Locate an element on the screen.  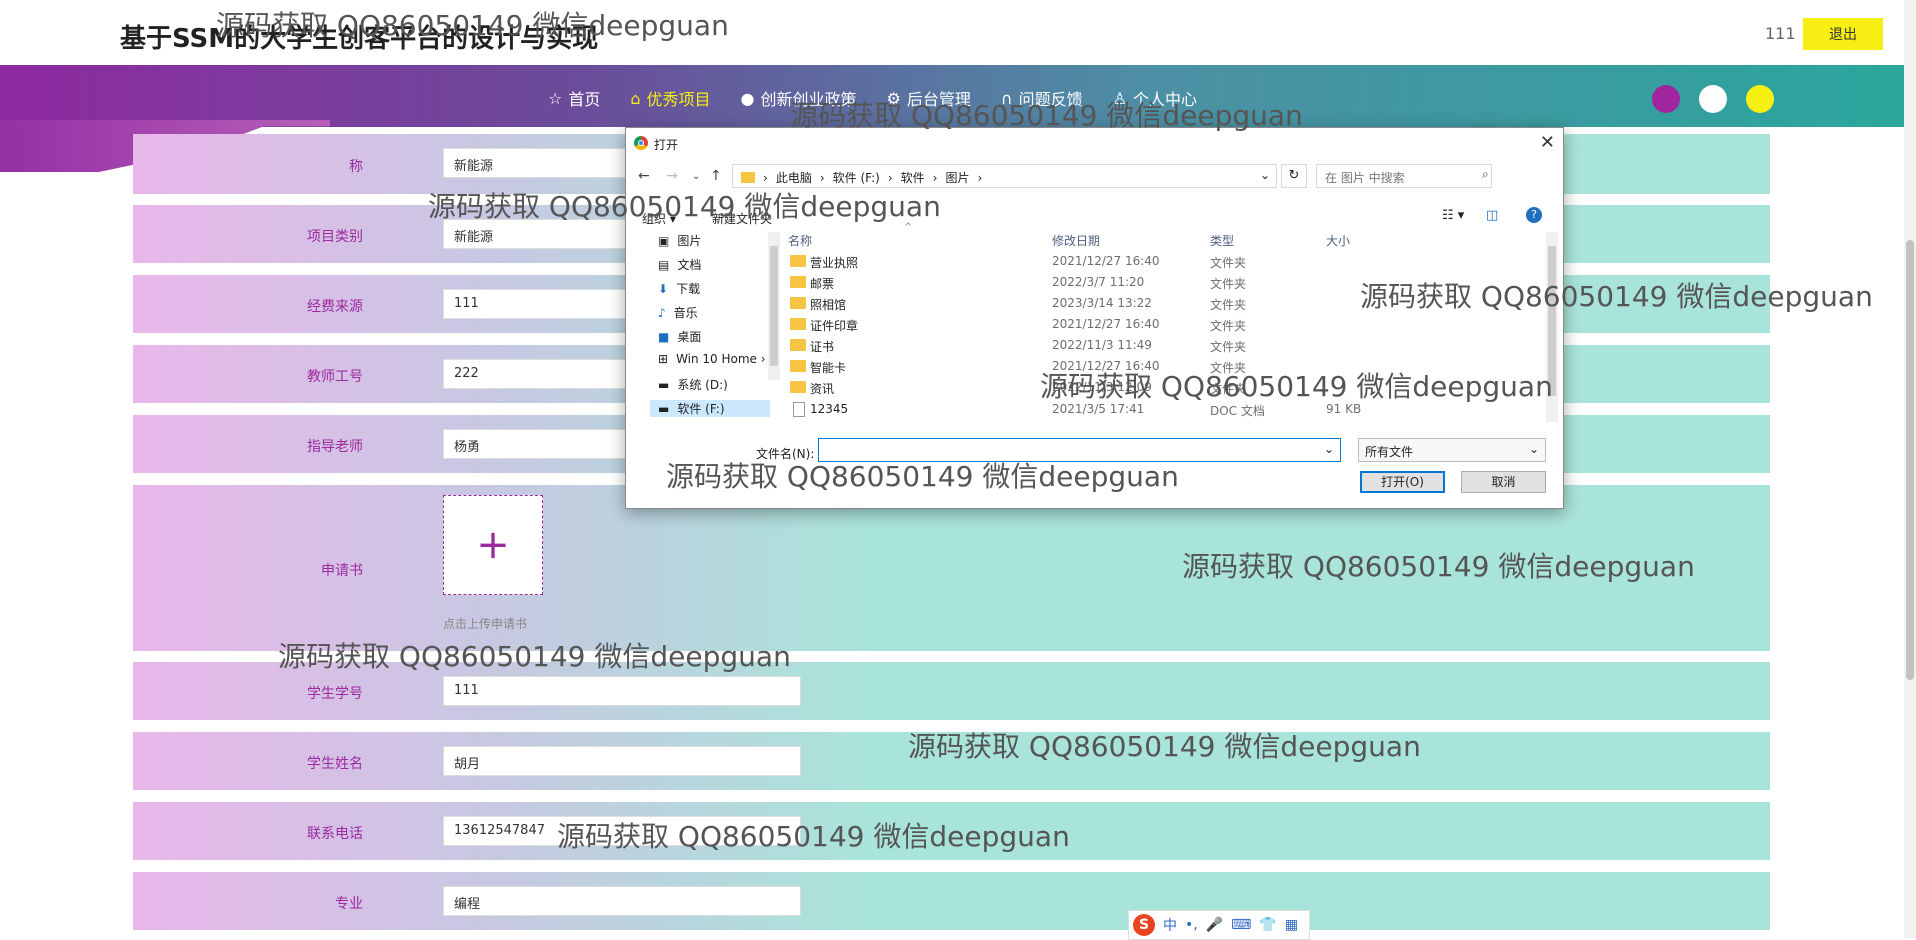
breadcrumb: › 此电脑 › 软件 (F:) › 软件 › 图片 › is located at coordinates (861, 177).